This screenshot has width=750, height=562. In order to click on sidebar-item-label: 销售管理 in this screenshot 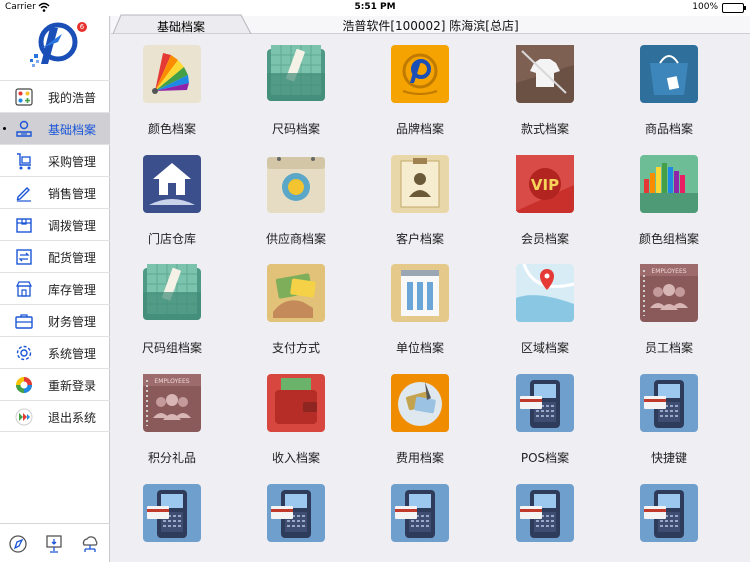, I will do `click(72, 194)`.